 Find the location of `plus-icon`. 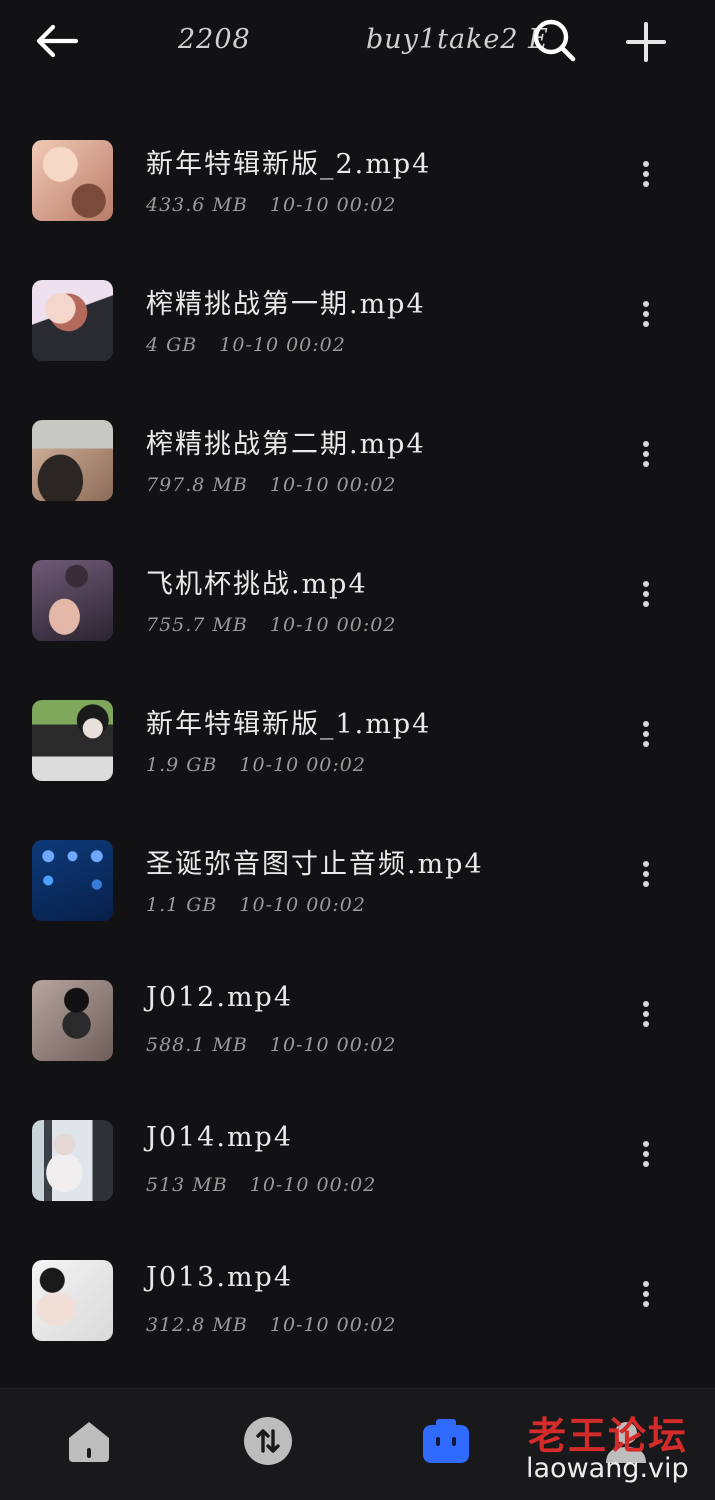

plus-icon is located at coordinates (646, 42).